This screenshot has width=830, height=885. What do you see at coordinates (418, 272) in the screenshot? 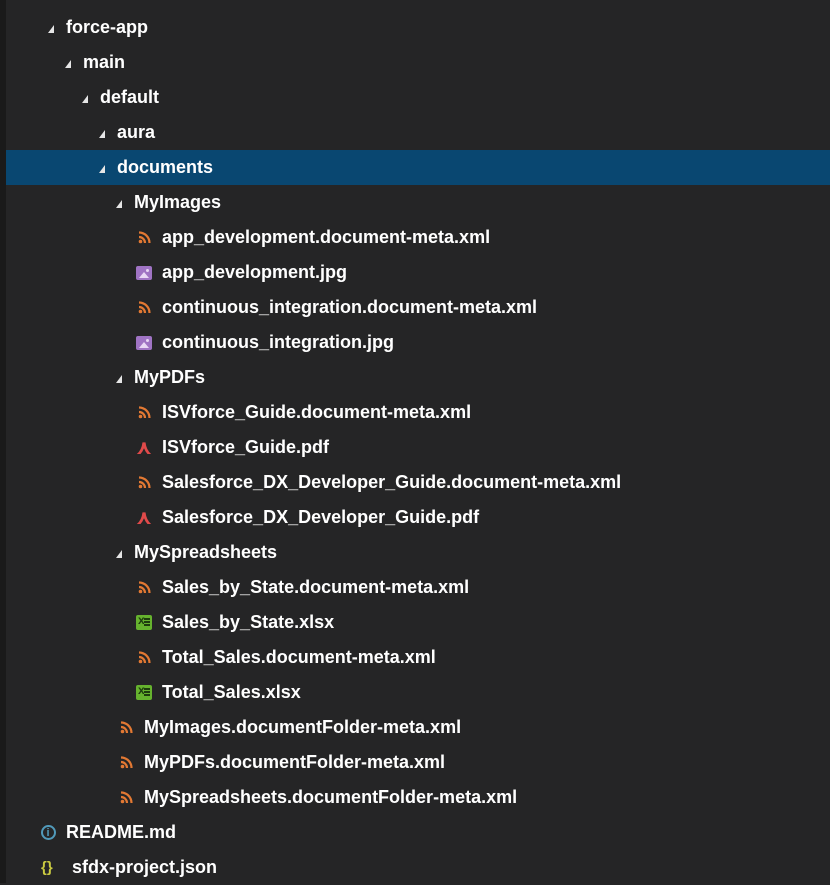
I see `file-item-app-development-jpg: app_development.jpg` at bounding box center [418, 272].